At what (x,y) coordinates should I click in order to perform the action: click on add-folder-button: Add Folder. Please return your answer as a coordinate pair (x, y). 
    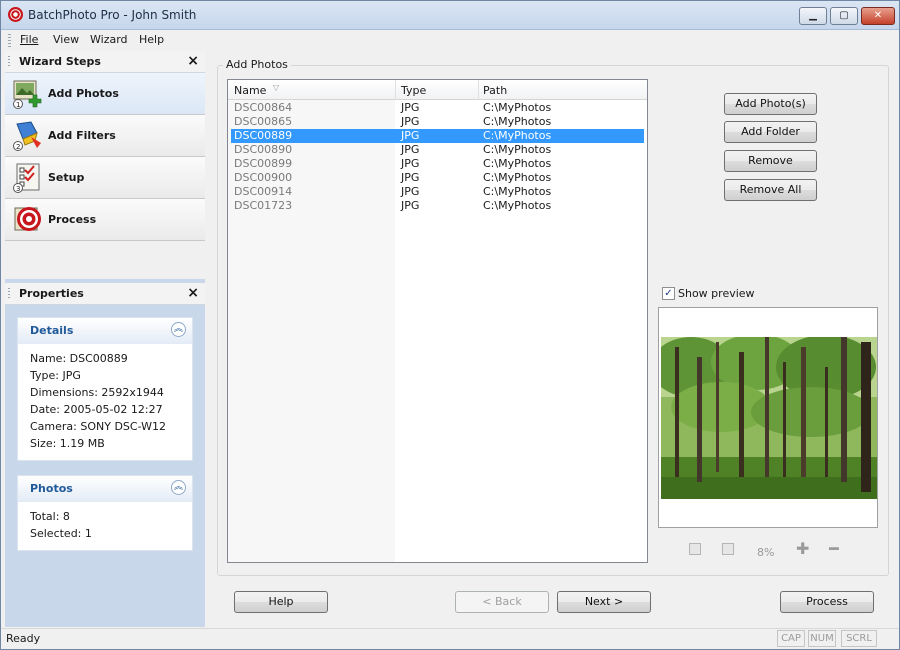
    Looking at the image, I should click on (770, 132).